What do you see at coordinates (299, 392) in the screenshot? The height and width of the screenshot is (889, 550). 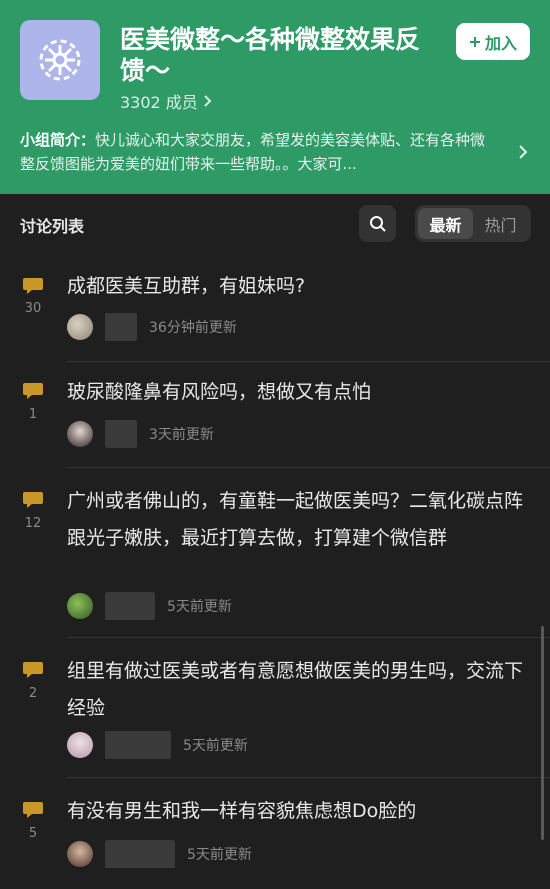 I see `topic-title: 玻尿酸隆鼻有风险吗，想做又有点怕` at bounding box center [299, 392].